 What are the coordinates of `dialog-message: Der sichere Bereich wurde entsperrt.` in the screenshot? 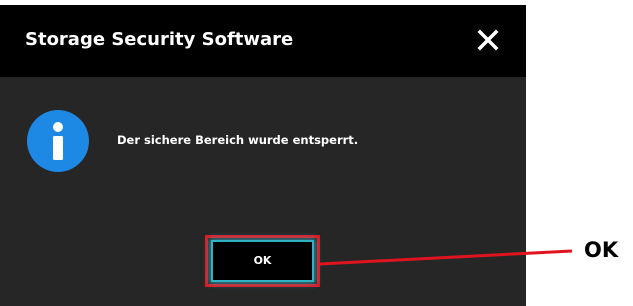 It's located at (238, 140).